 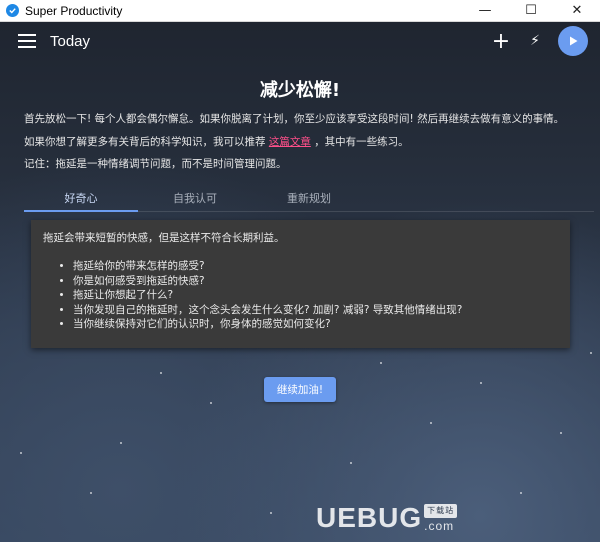 I want to click on watermark-logo: UEBUG 下载站 .com, so click(x=387, y=518).